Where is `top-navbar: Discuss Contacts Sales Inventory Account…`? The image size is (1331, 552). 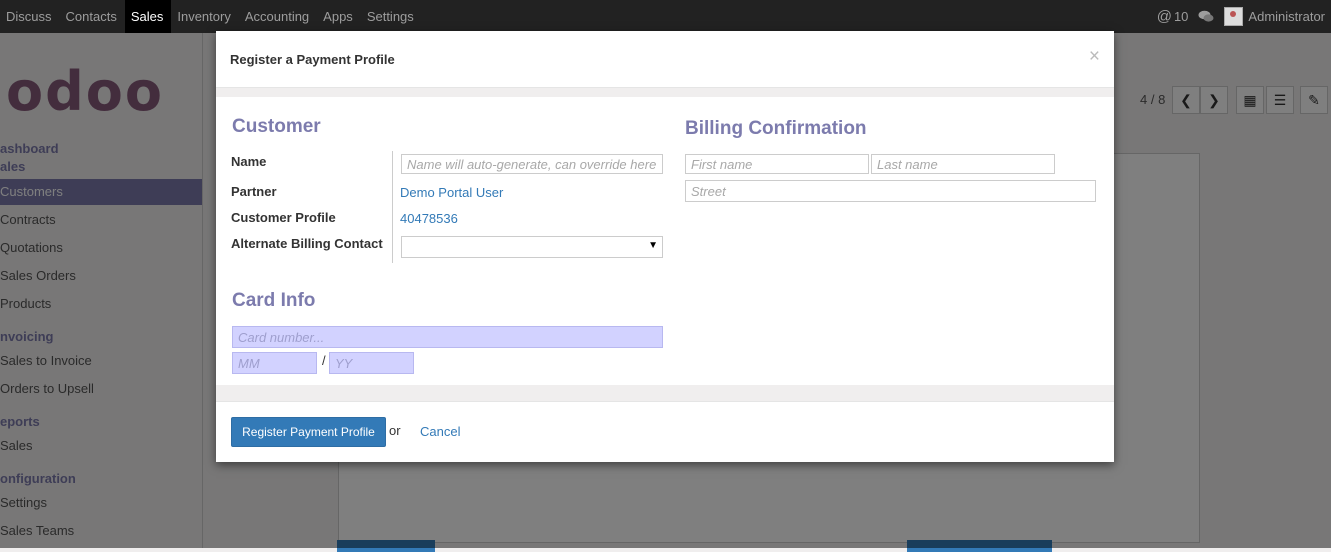 top-navbar: Discuss Contacts Sales Inventory Account… is located at coordinates (665, 16).